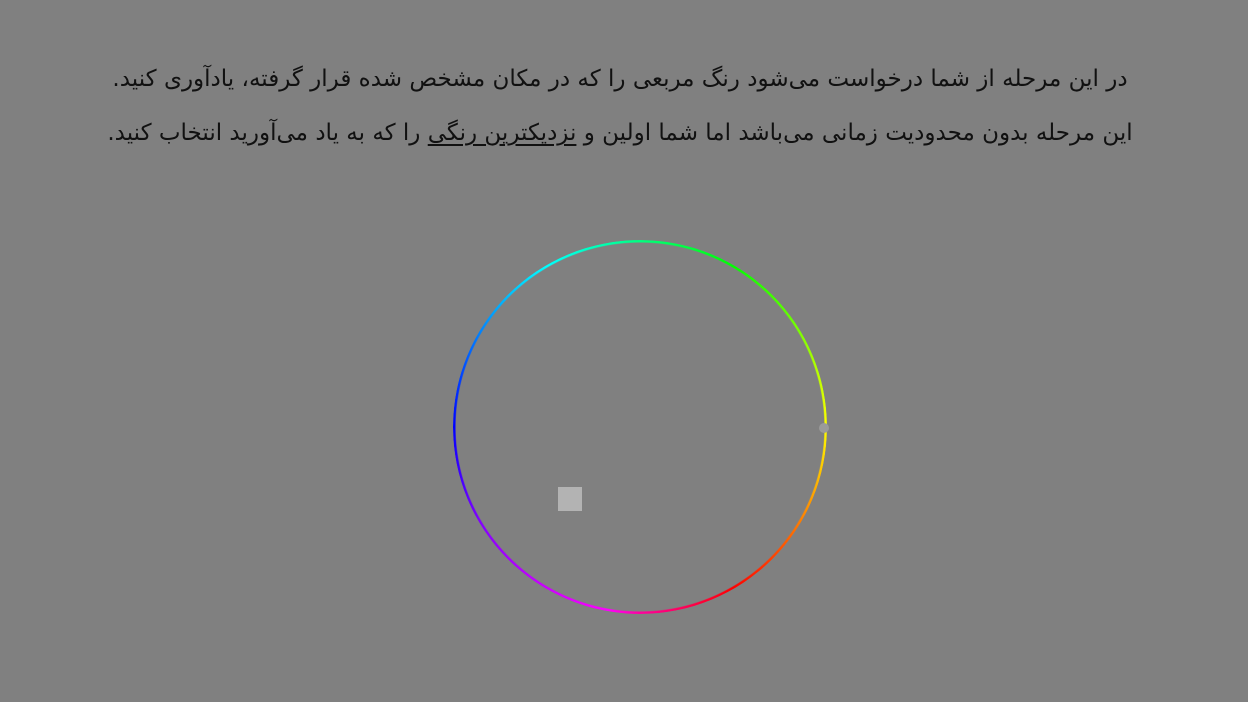  Describe the element at coordinates (570, 499) in the screenshot. I see `target-square-location` at that location.